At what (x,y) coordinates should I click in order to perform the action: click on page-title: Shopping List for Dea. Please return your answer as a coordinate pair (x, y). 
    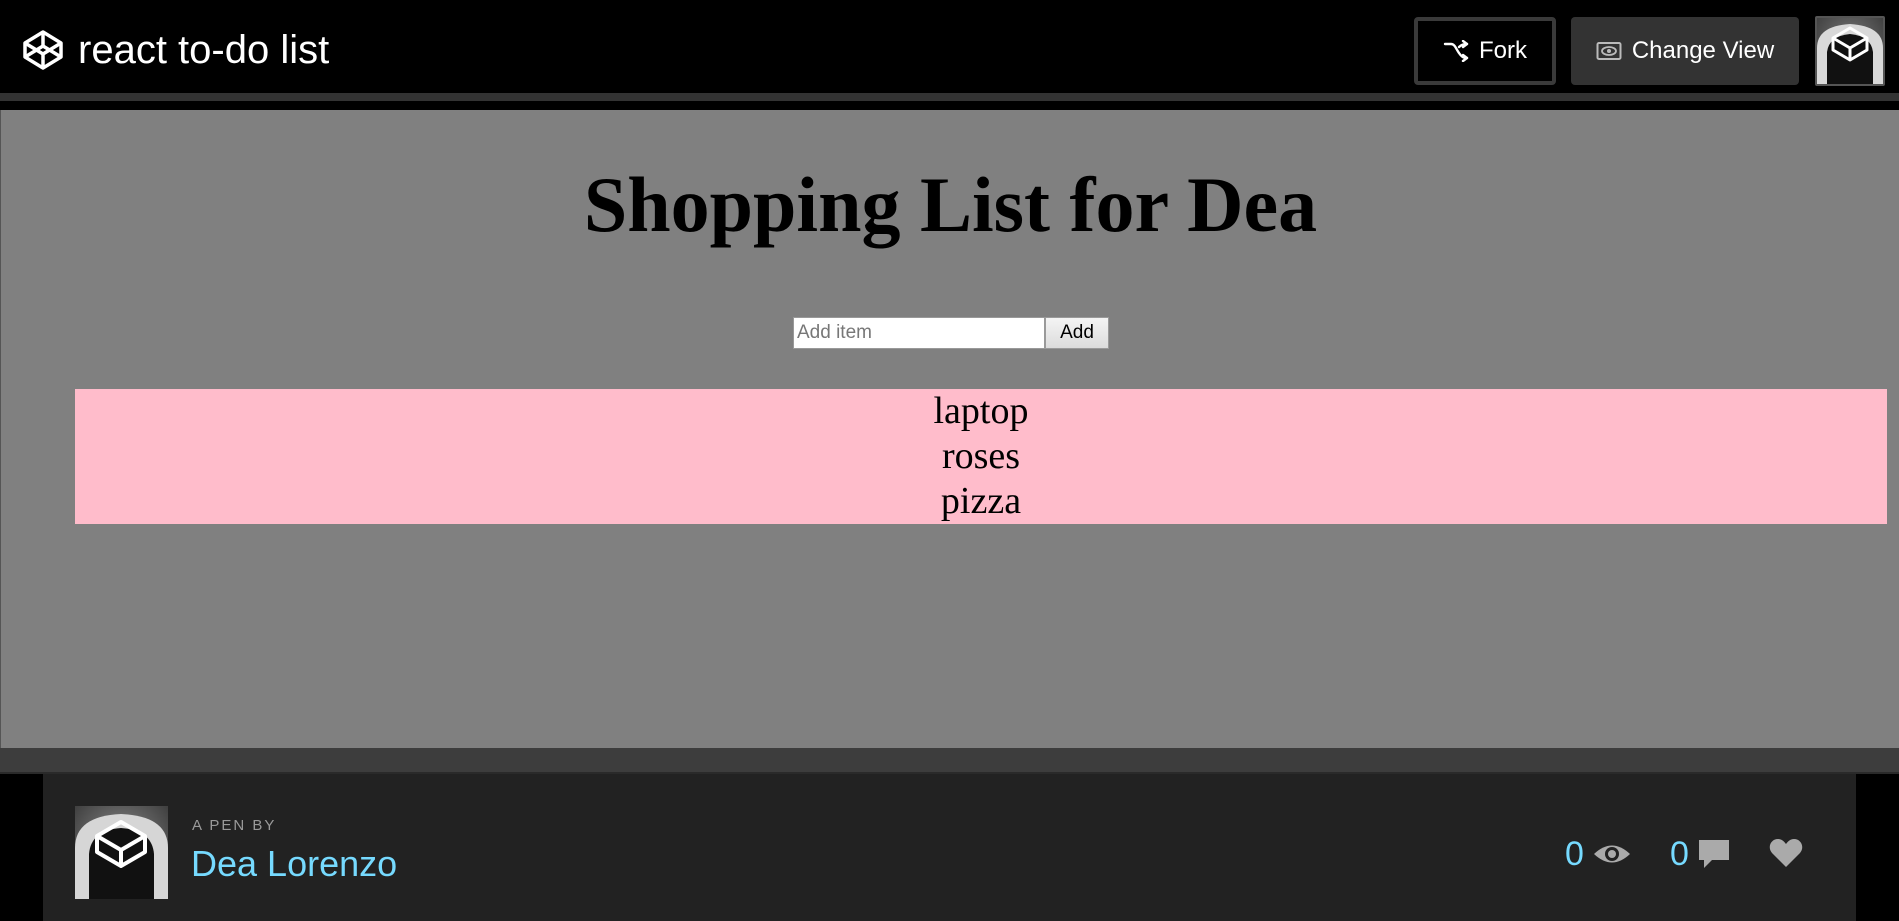
    Looking at the image, I should click on (950, 204).